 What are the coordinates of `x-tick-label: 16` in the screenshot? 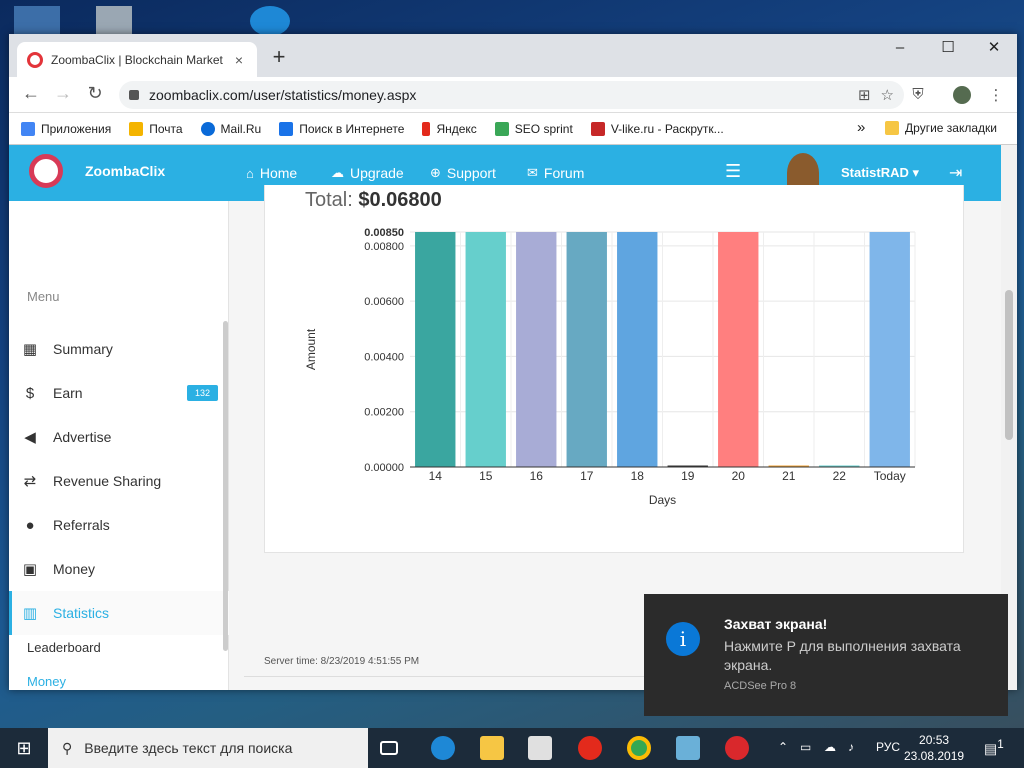 It's located at (537, 476).